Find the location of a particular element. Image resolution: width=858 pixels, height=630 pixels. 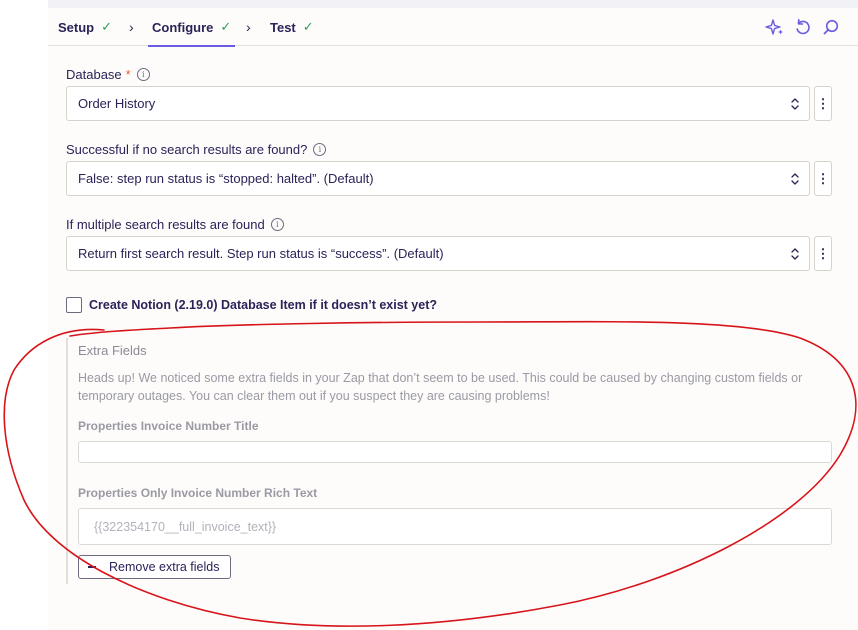

sparkle-icon is located at coordinates (775, 27).